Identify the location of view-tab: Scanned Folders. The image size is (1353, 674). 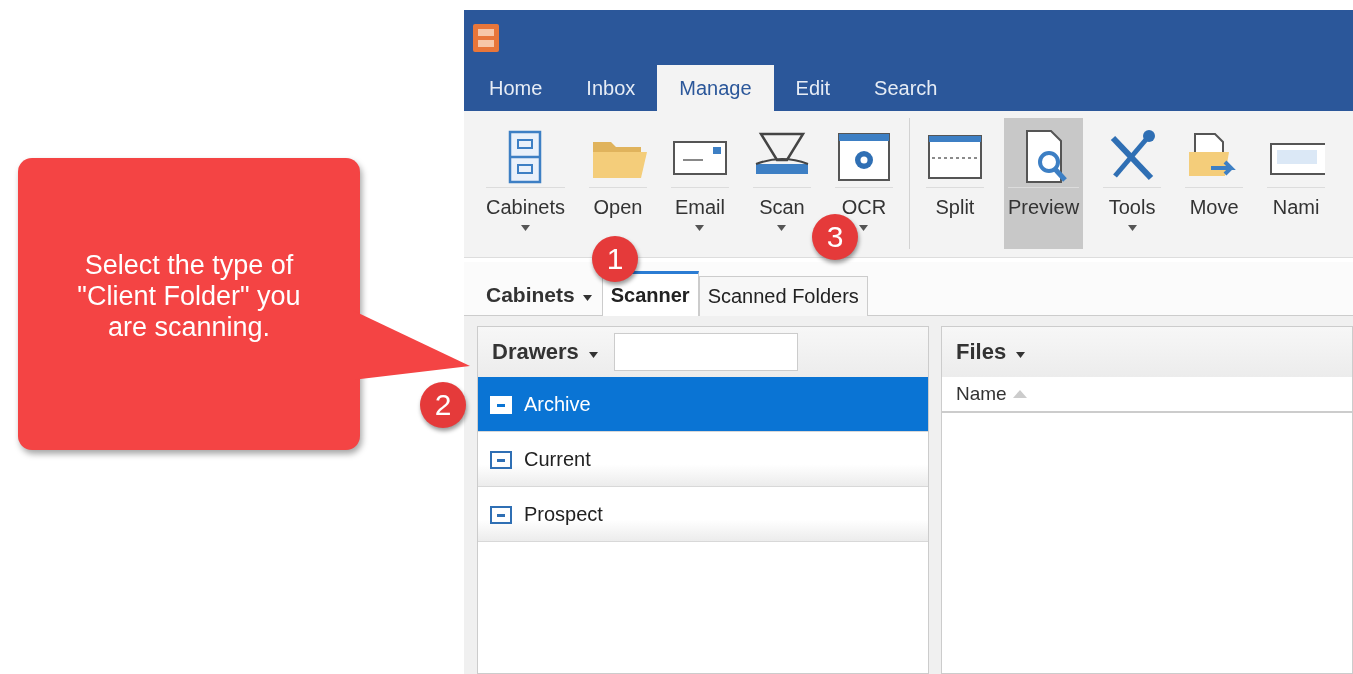
(783, 296).